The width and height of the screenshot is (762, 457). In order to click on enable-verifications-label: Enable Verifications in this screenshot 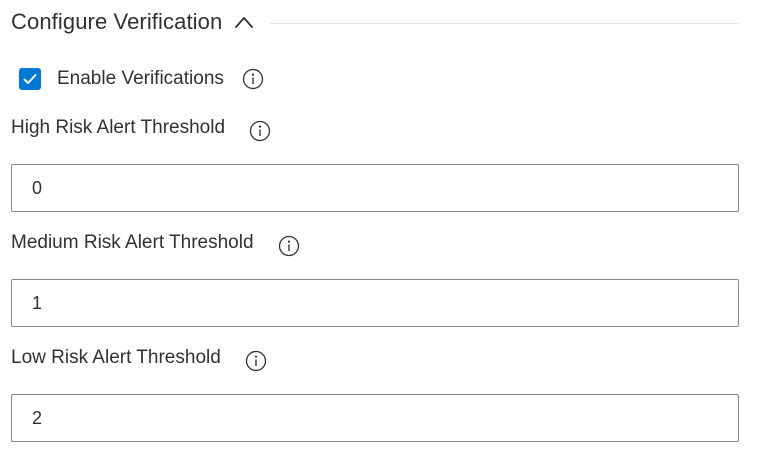, I will do `click(140, 79)`.